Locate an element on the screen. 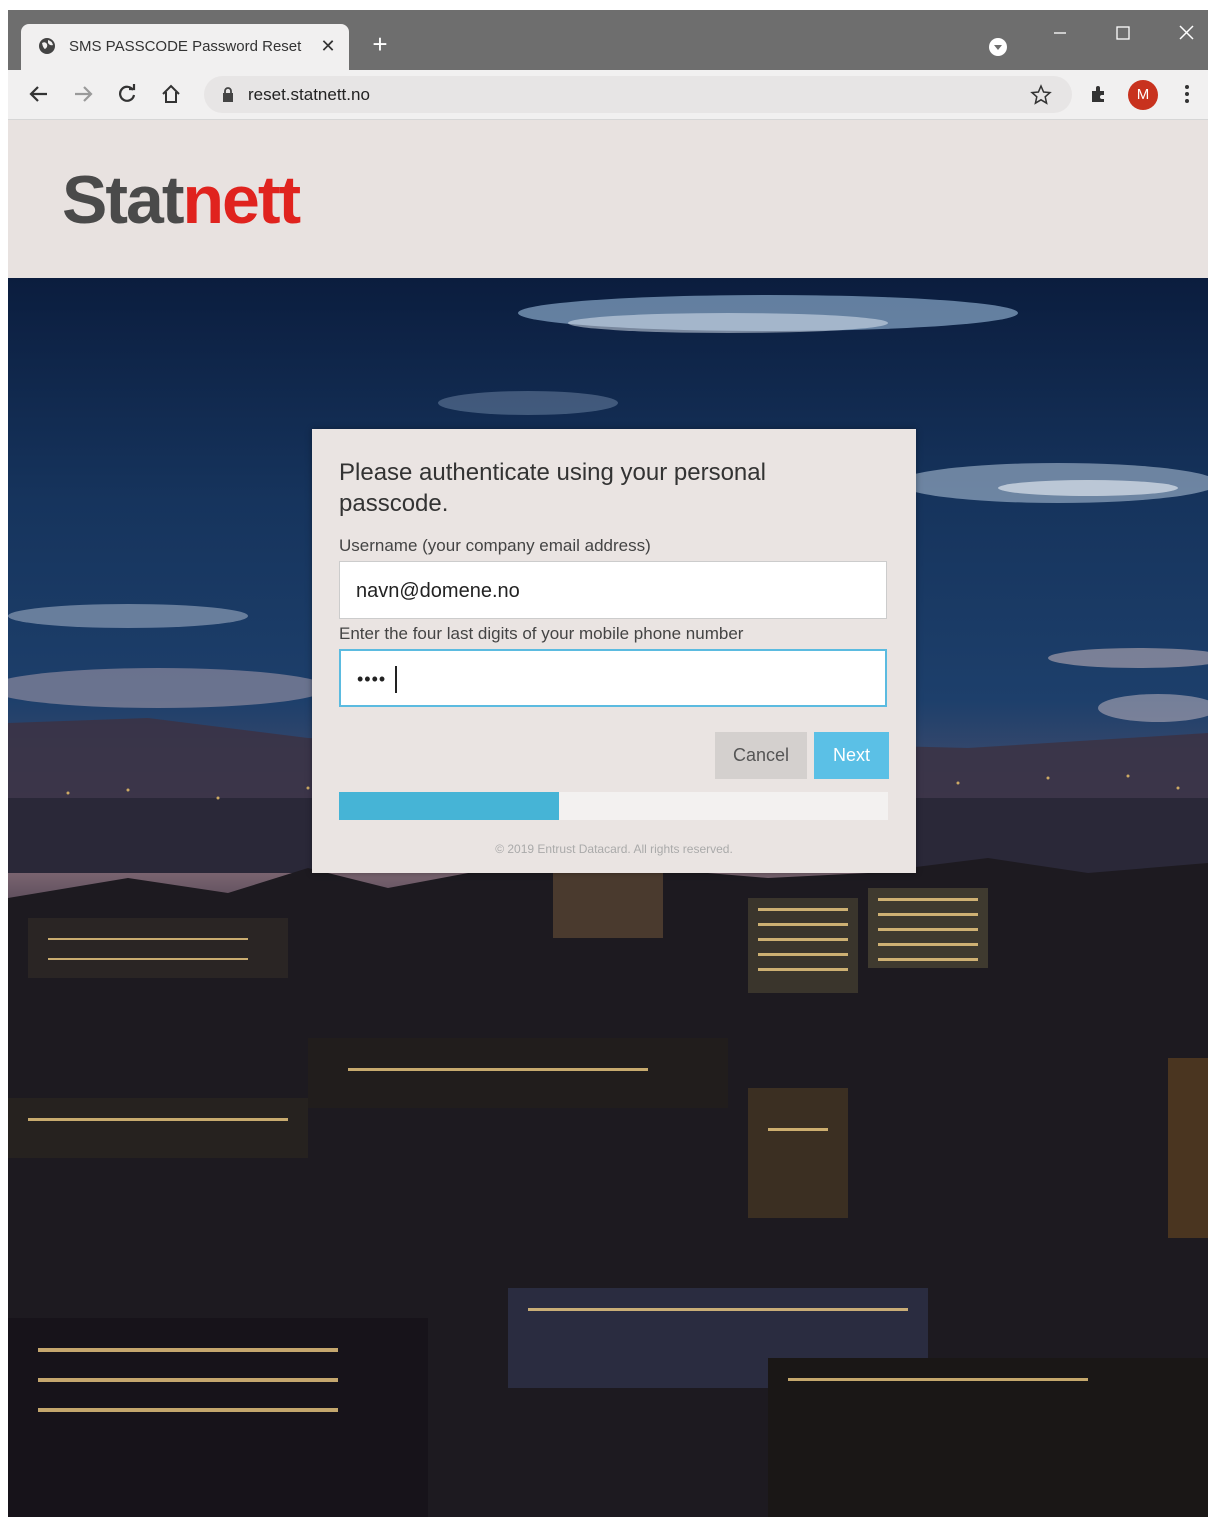  close-tab-icon: ✕ is located at coordinates (328, 46).